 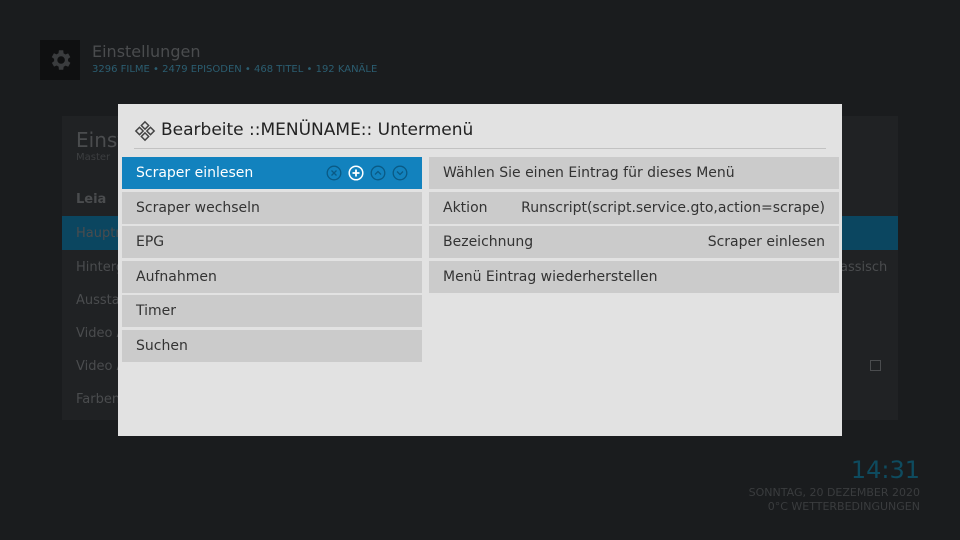 What do you see at coordinates (864, 267) in the screenshot?
I see `bg-row-value: assisch` at bounding box center [864, 267].